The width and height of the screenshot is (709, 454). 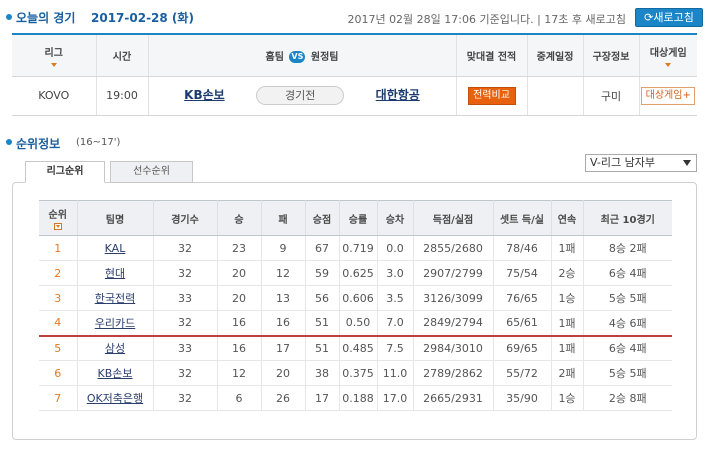 I want to click on table-cell-team: KAL, so click(x=114, y=248).